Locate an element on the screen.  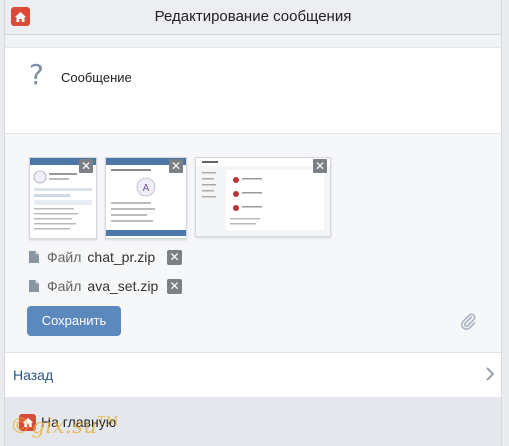
svg-text: A is located at coordinates (146, 188).